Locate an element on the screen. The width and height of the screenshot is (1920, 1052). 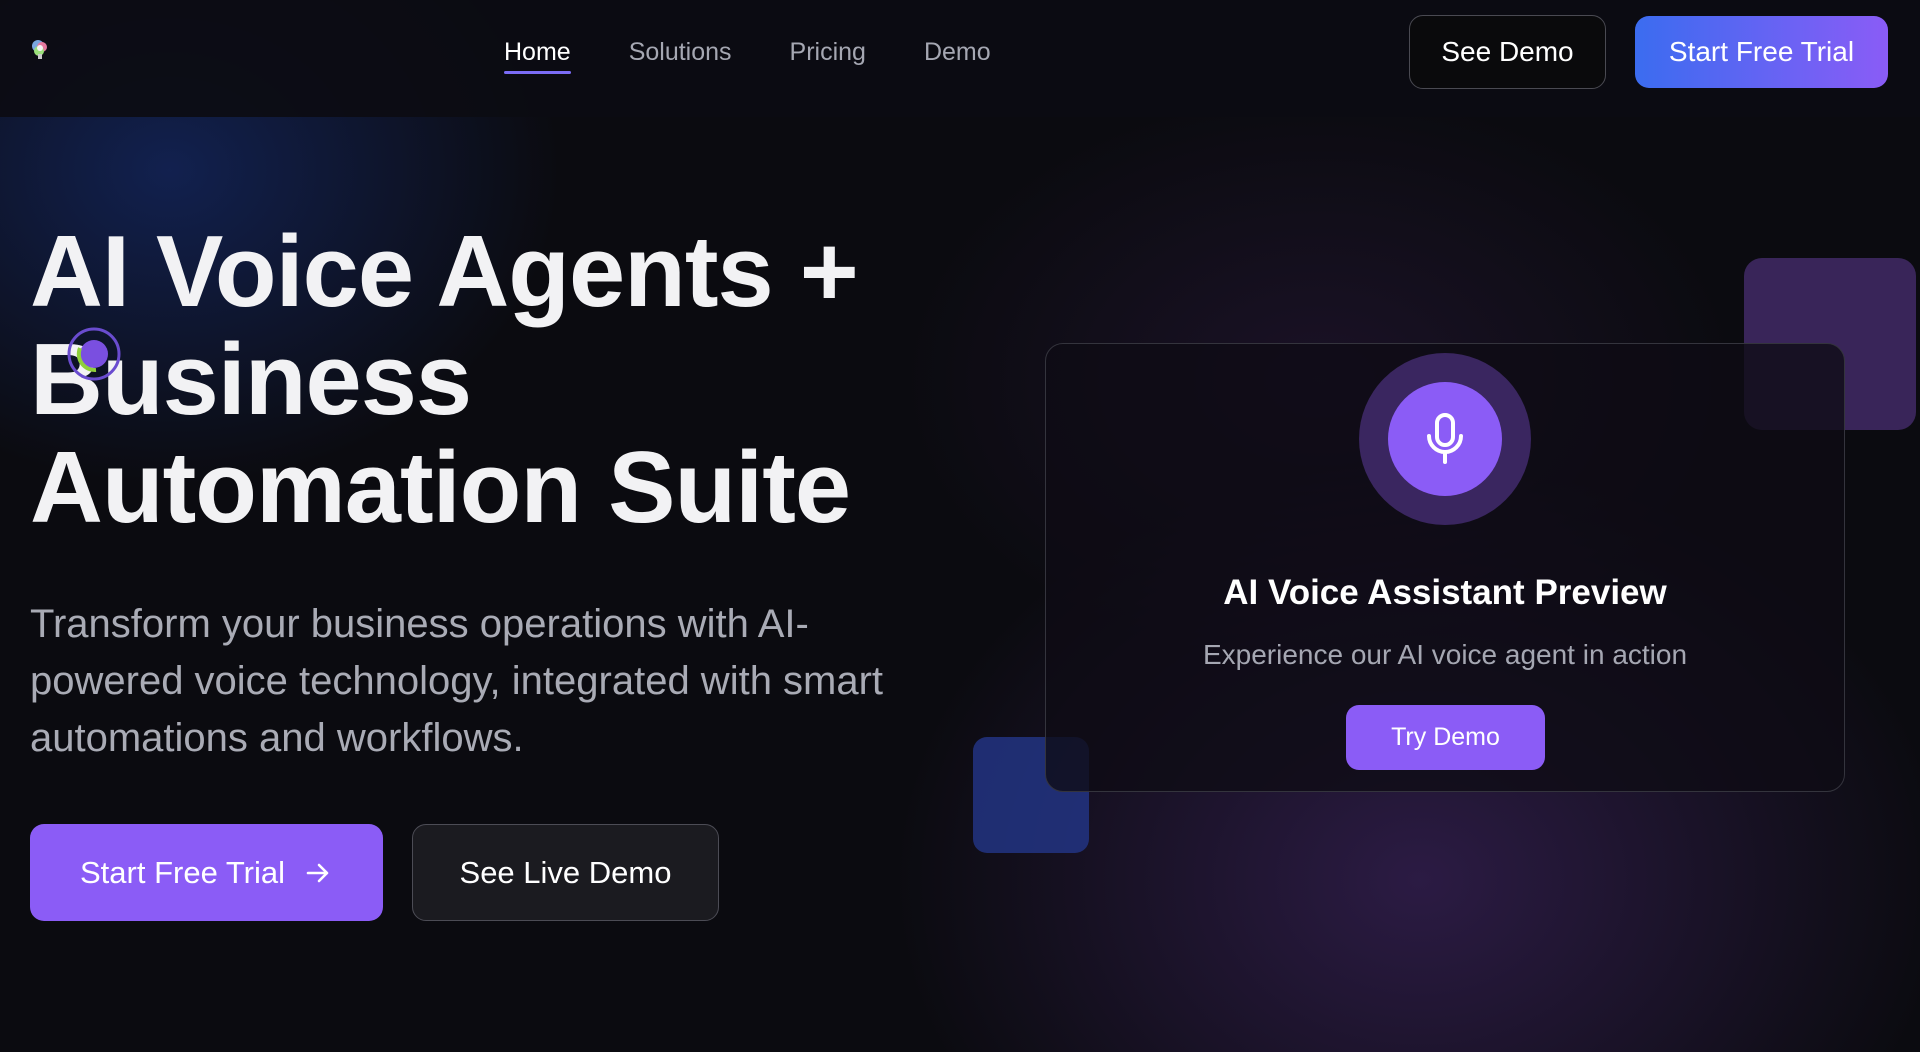
start-free-trial-label: Start Free Trial is located at coordinates (182, 872).